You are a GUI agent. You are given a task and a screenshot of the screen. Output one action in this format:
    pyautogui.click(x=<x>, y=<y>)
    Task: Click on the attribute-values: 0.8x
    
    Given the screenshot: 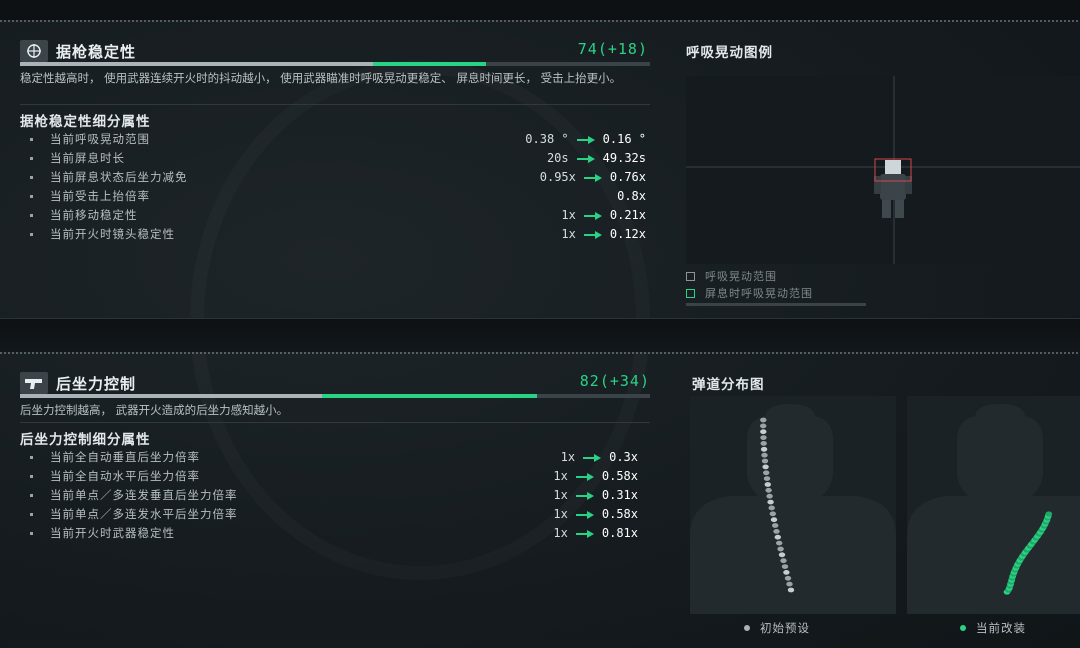 What is the action you would take?
    pyautogui.click(x=631, y=196)
    